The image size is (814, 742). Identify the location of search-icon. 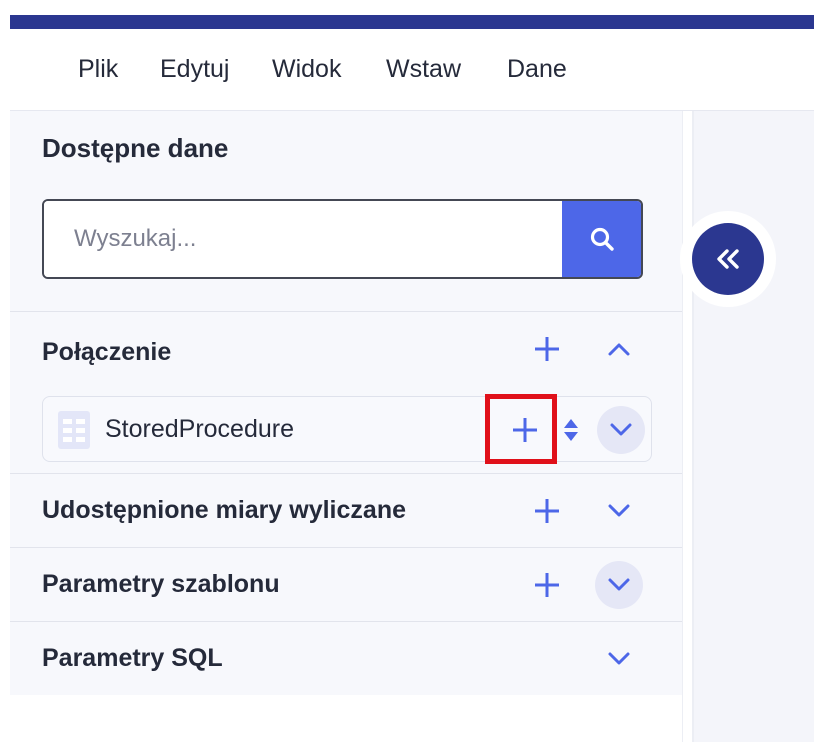
(602, 239).